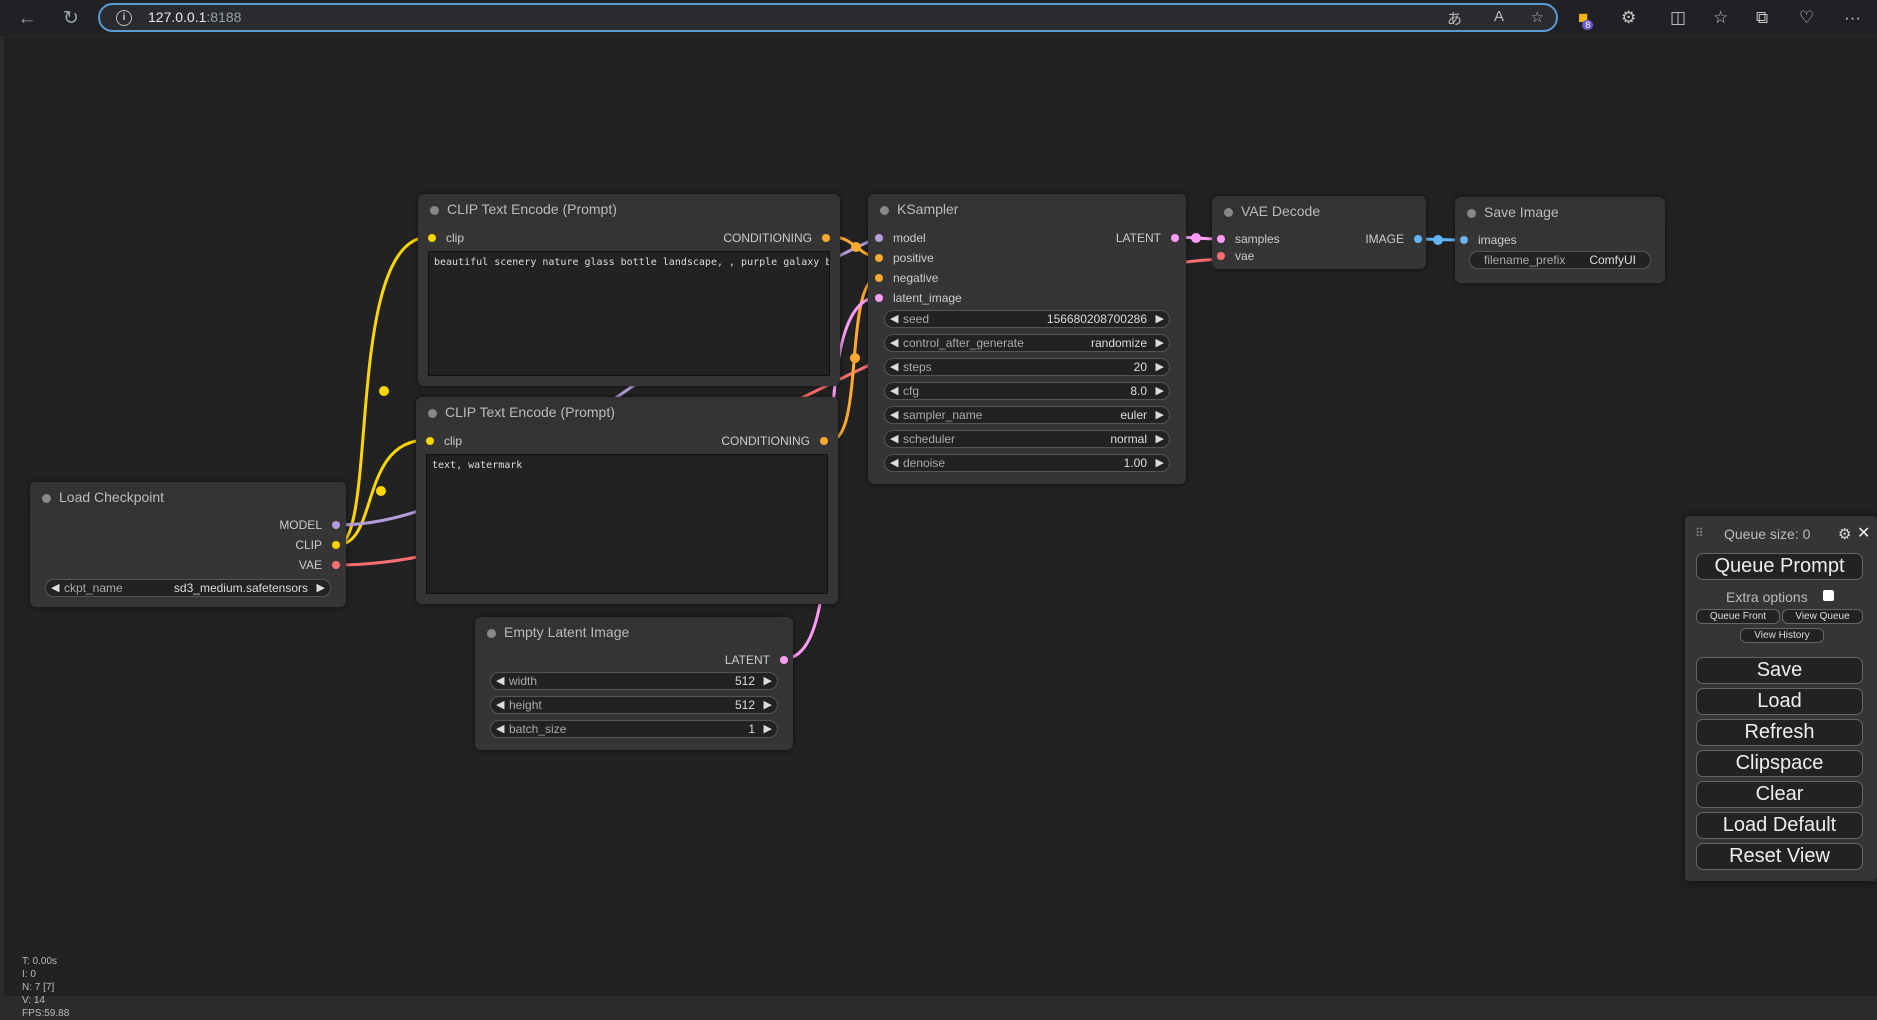 This screenshot has height=1020, width=1877. I want to click on load-default-button: Load Default, so click(1779, 825).